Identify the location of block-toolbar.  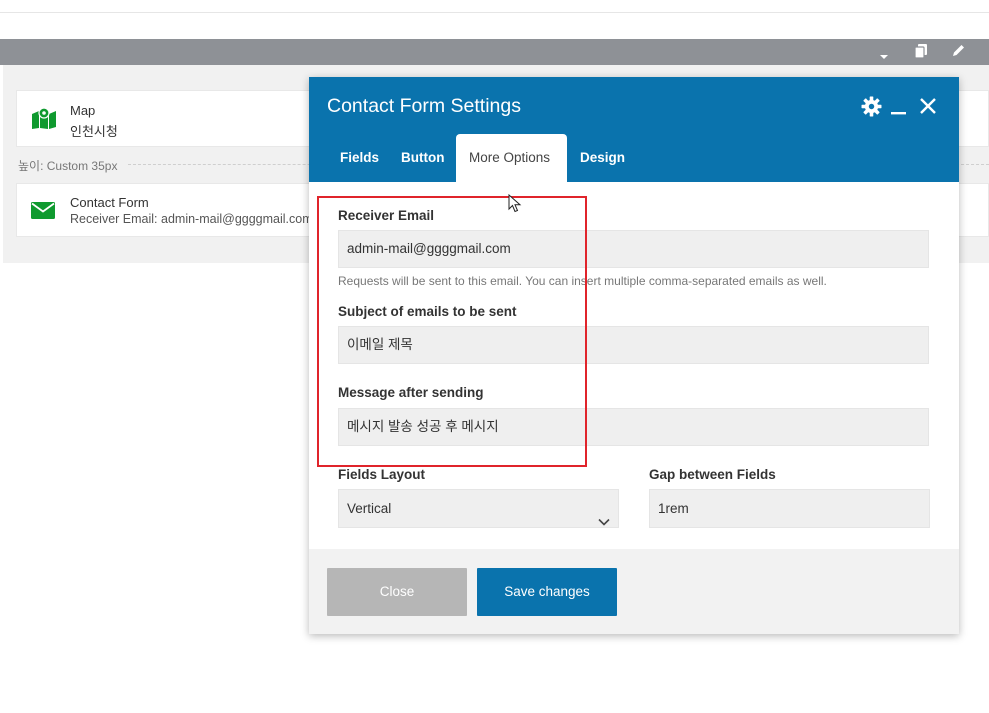
(494, 52).